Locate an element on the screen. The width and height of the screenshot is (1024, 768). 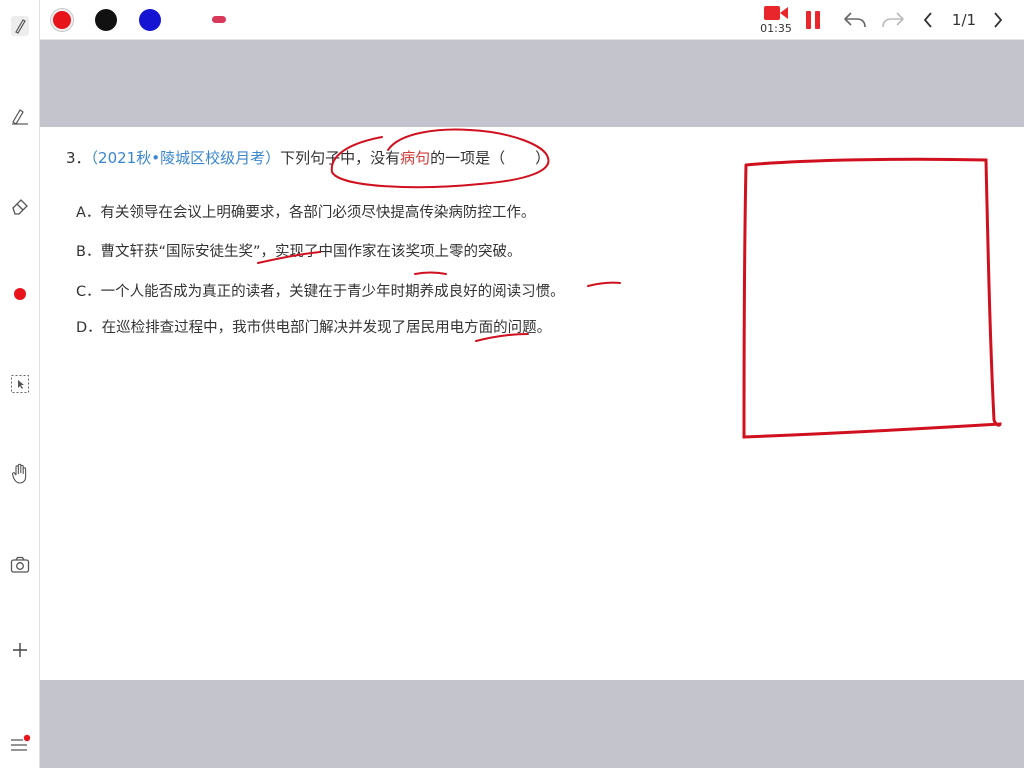
screenshot-button is located at coordinates (20, 565).